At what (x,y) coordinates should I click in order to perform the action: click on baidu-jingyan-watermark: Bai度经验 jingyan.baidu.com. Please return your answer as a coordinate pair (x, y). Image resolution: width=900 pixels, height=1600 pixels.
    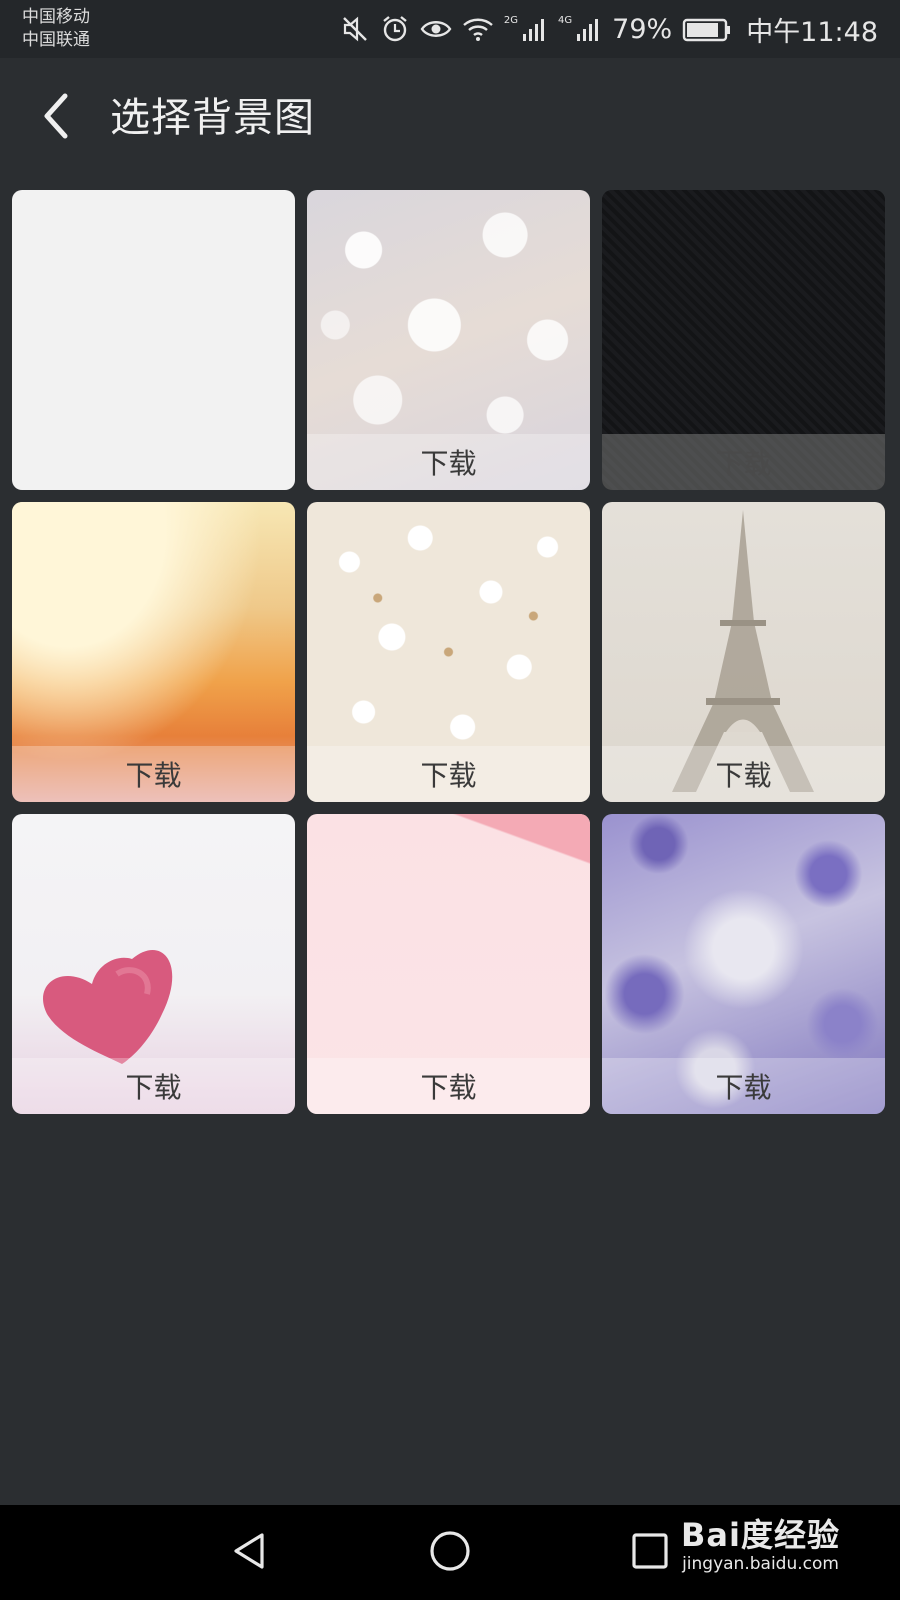
    Looking at the image, I should click on (760, 1546).